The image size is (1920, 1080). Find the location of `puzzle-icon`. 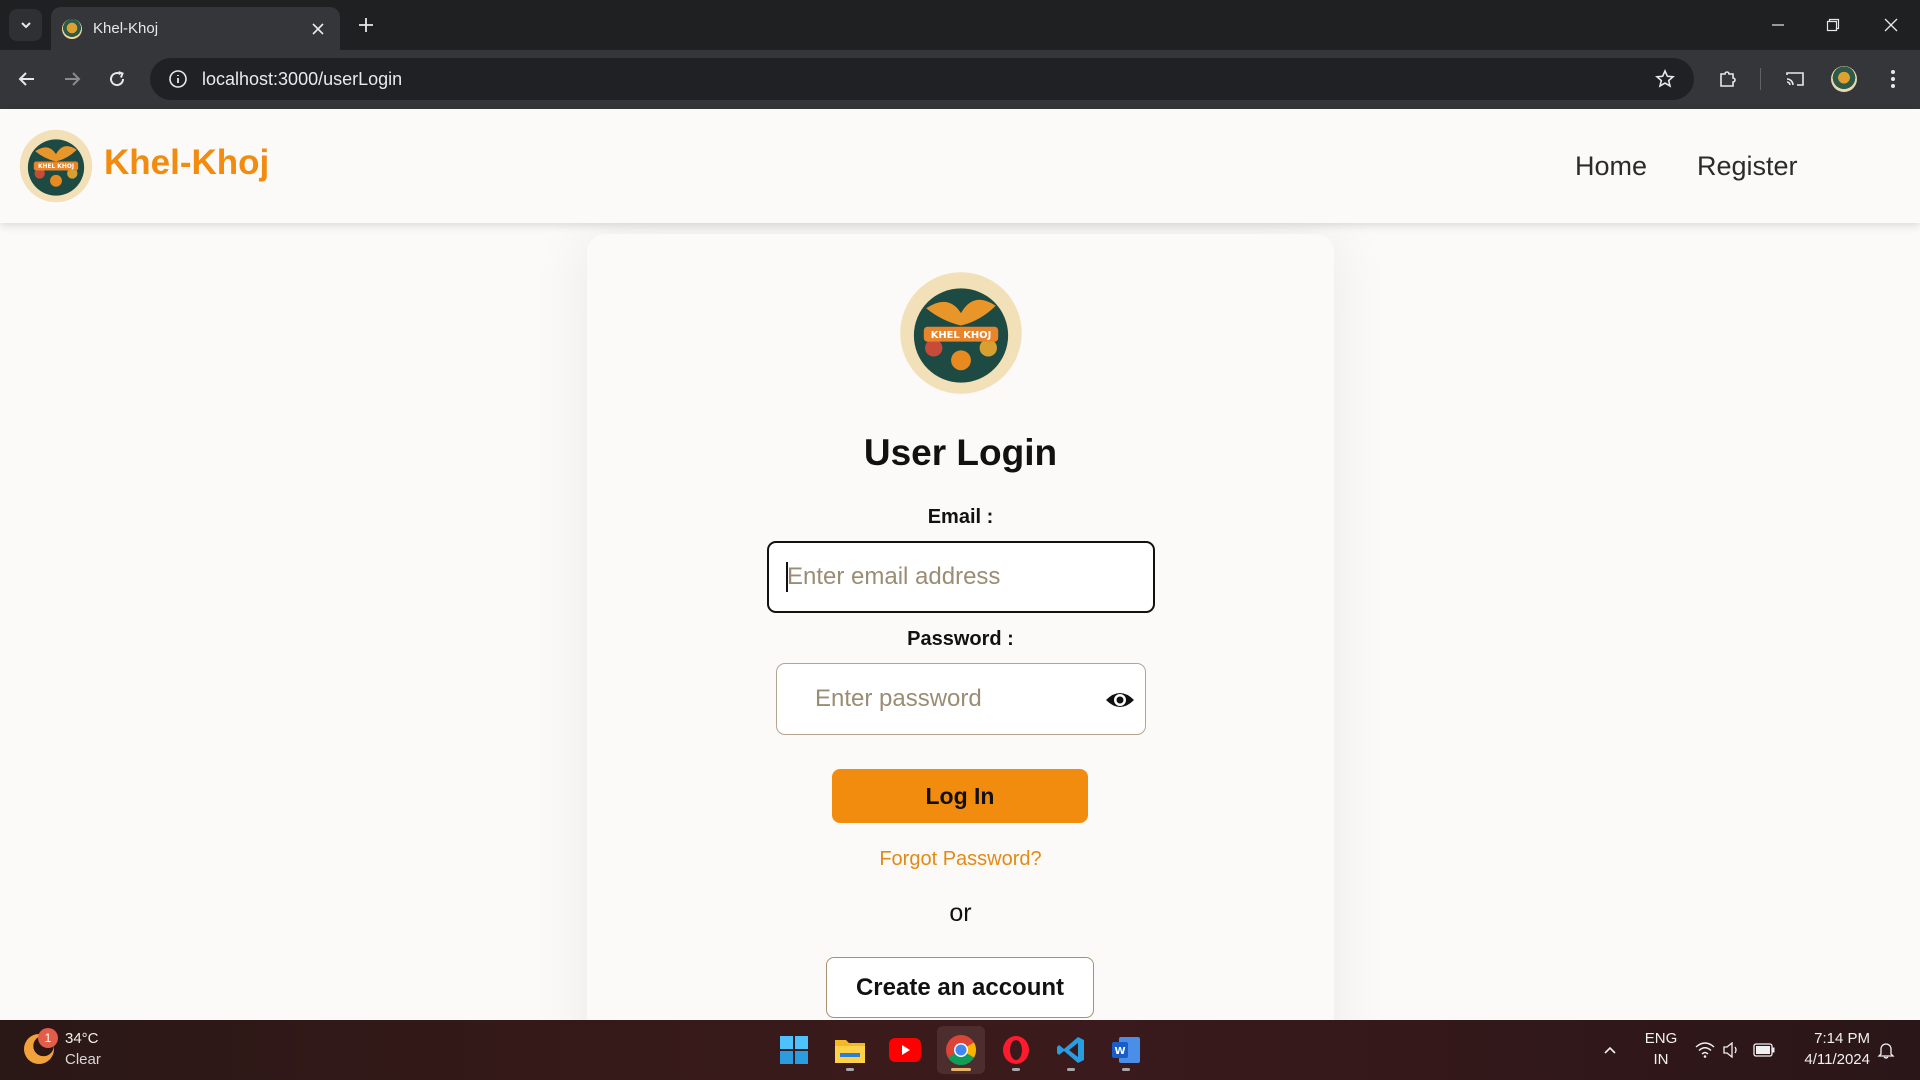

puzzle-icon is located at coordinates (1728, 79).